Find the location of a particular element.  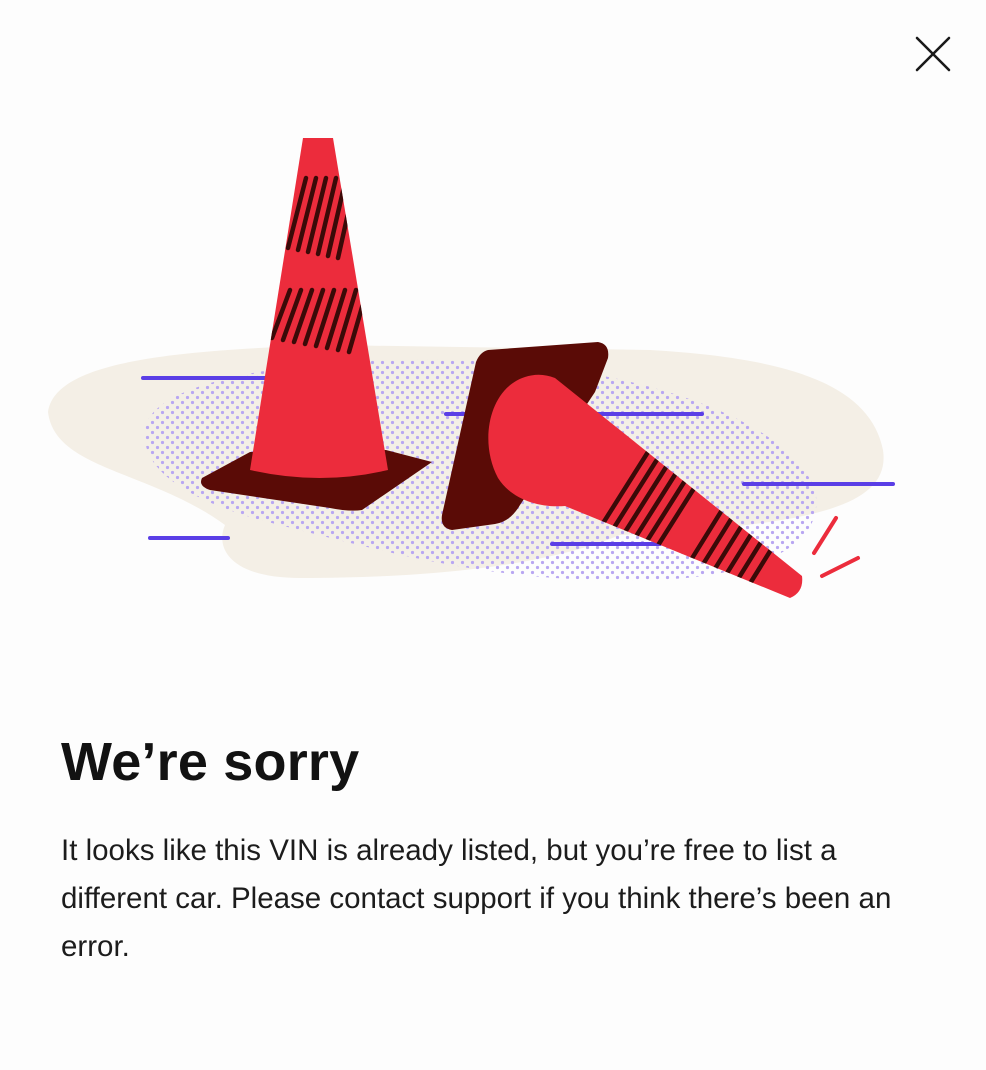

impact-marks is located at coordinates (836, 547).